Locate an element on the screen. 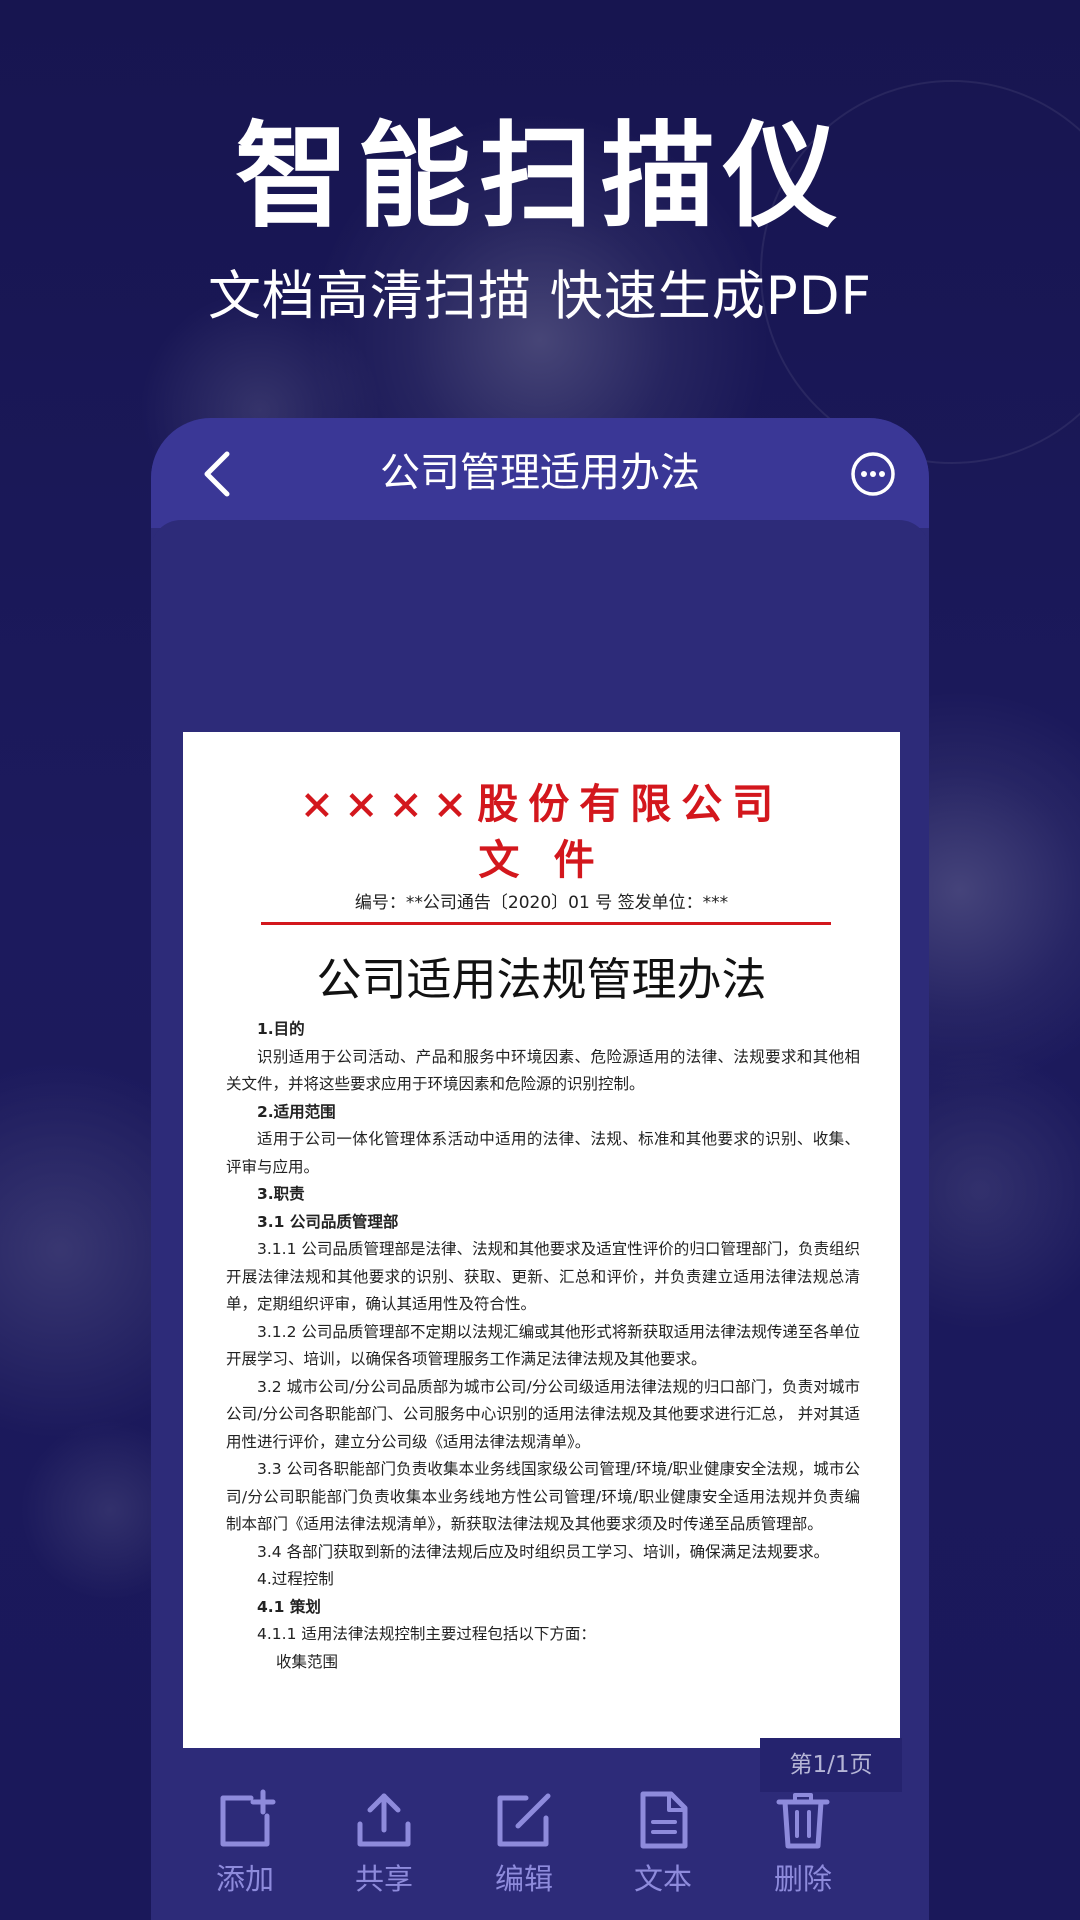 This screenshot has height=1920, width=1080. add-button: 添加 is located at coordinates (245, 1854).